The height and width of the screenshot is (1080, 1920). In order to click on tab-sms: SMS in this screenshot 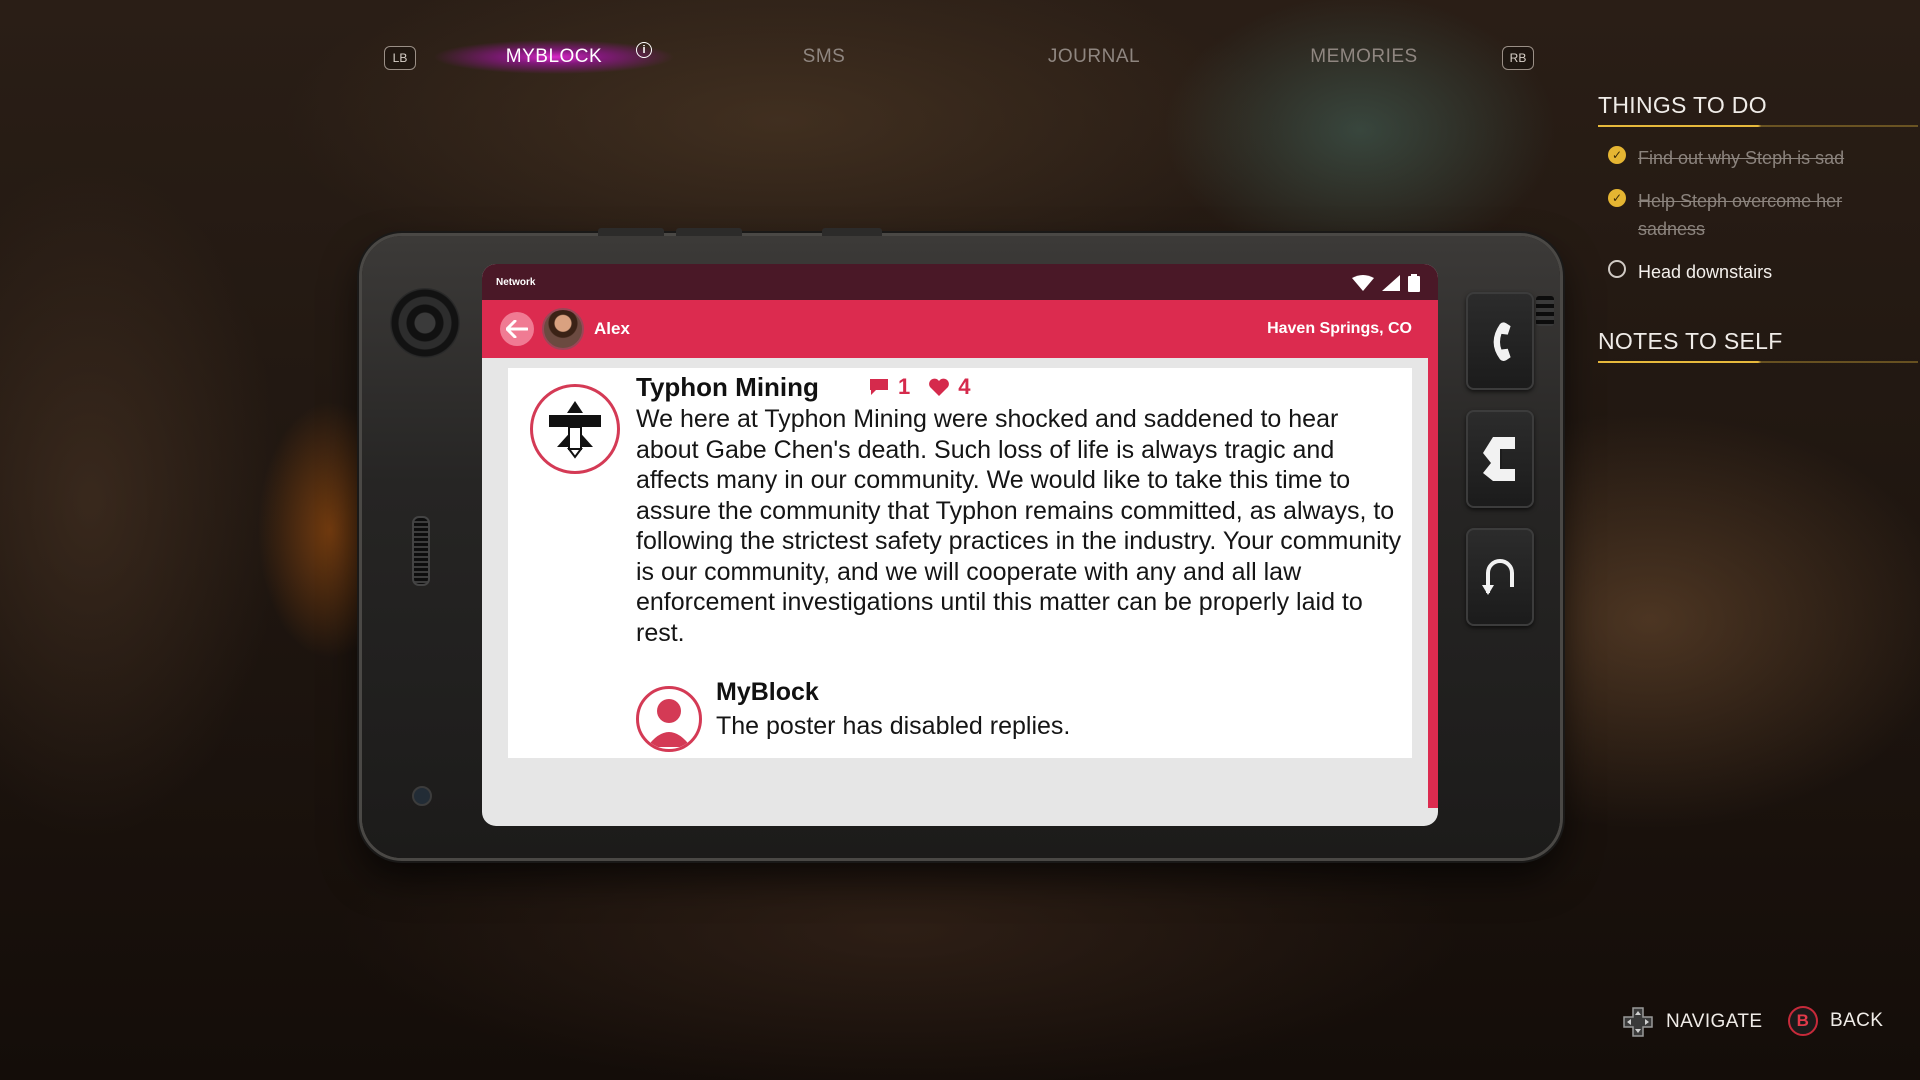, I will do `click(824, 57)`.